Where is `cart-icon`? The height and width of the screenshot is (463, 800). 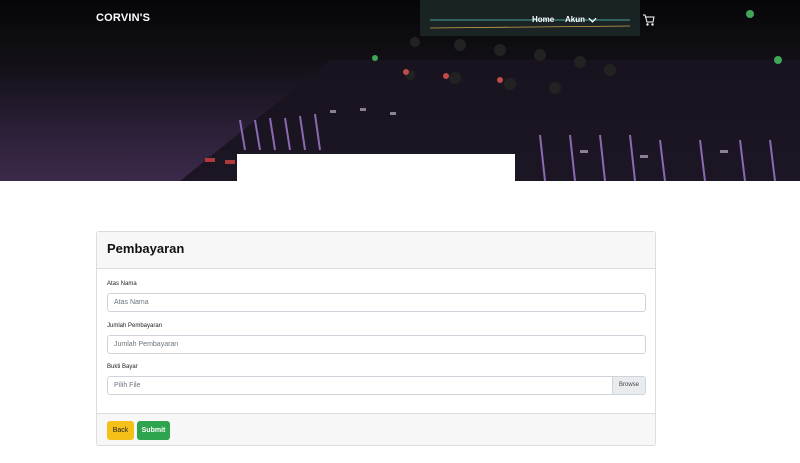 cart-icon is located at coordinates (649, 20).